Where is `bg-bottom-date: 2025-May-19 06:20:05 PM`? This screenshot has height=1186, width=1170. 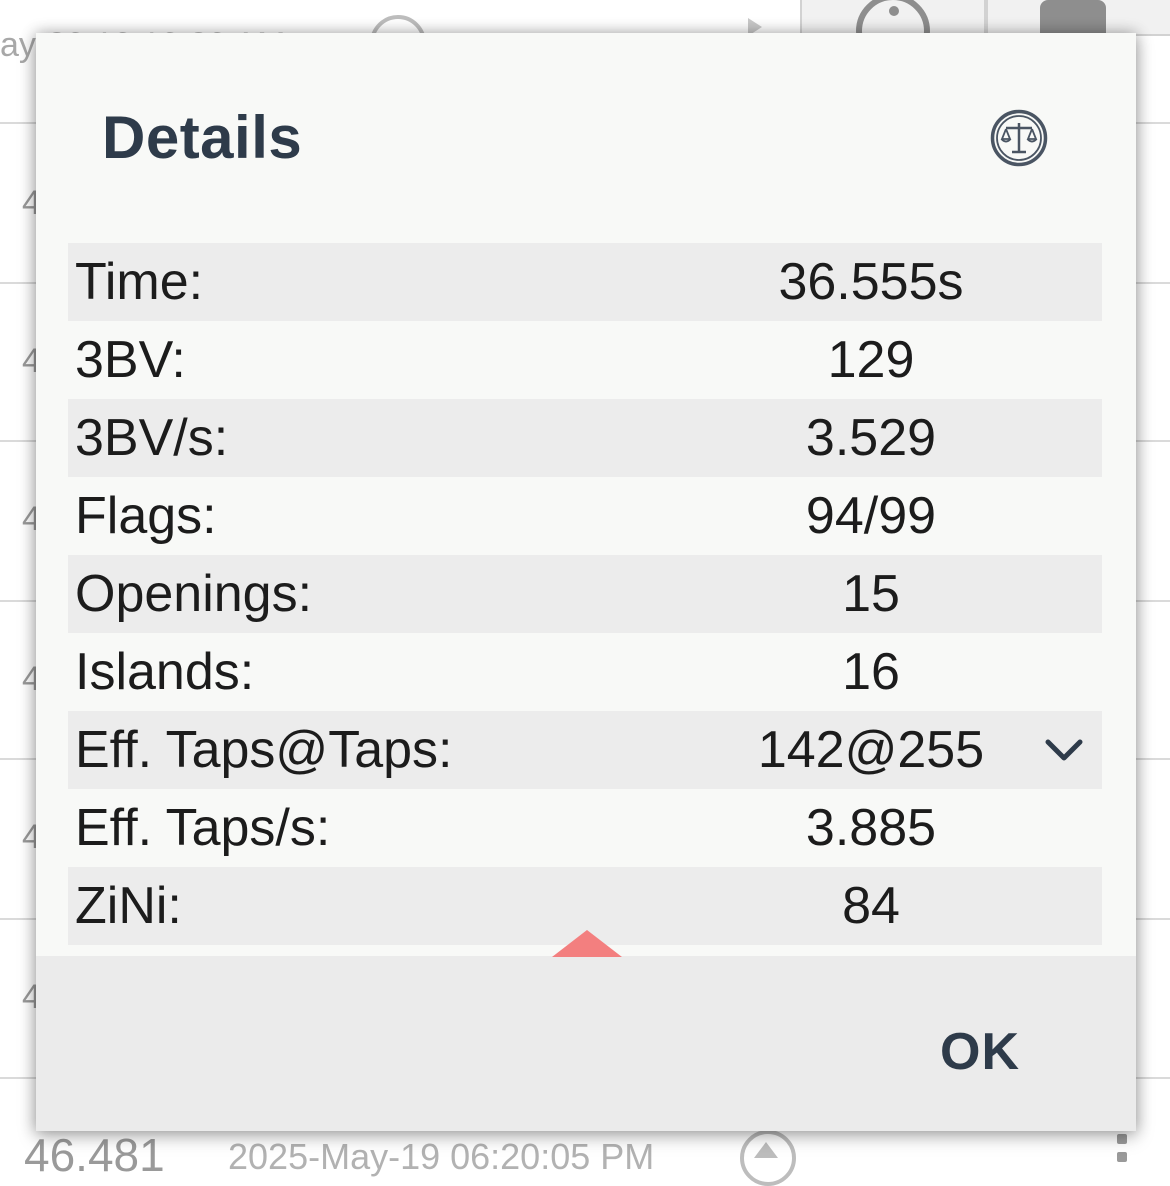 bg-bottom-date: 2025-May-19 06:20:05 PM is located at coordinates (441, 1156).